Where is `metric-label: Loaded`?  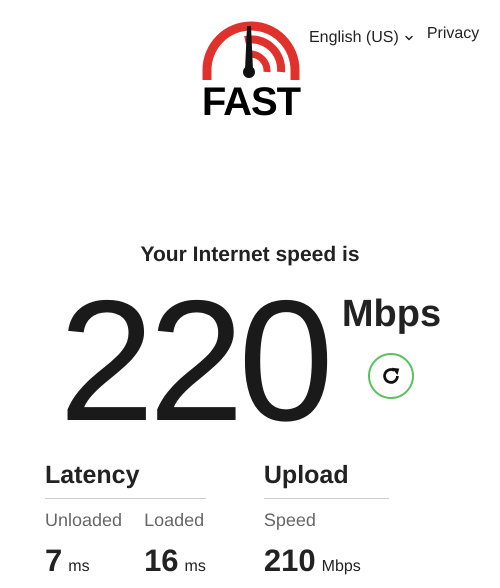 metric-label: Loaded is located at coordinates (175, 520).